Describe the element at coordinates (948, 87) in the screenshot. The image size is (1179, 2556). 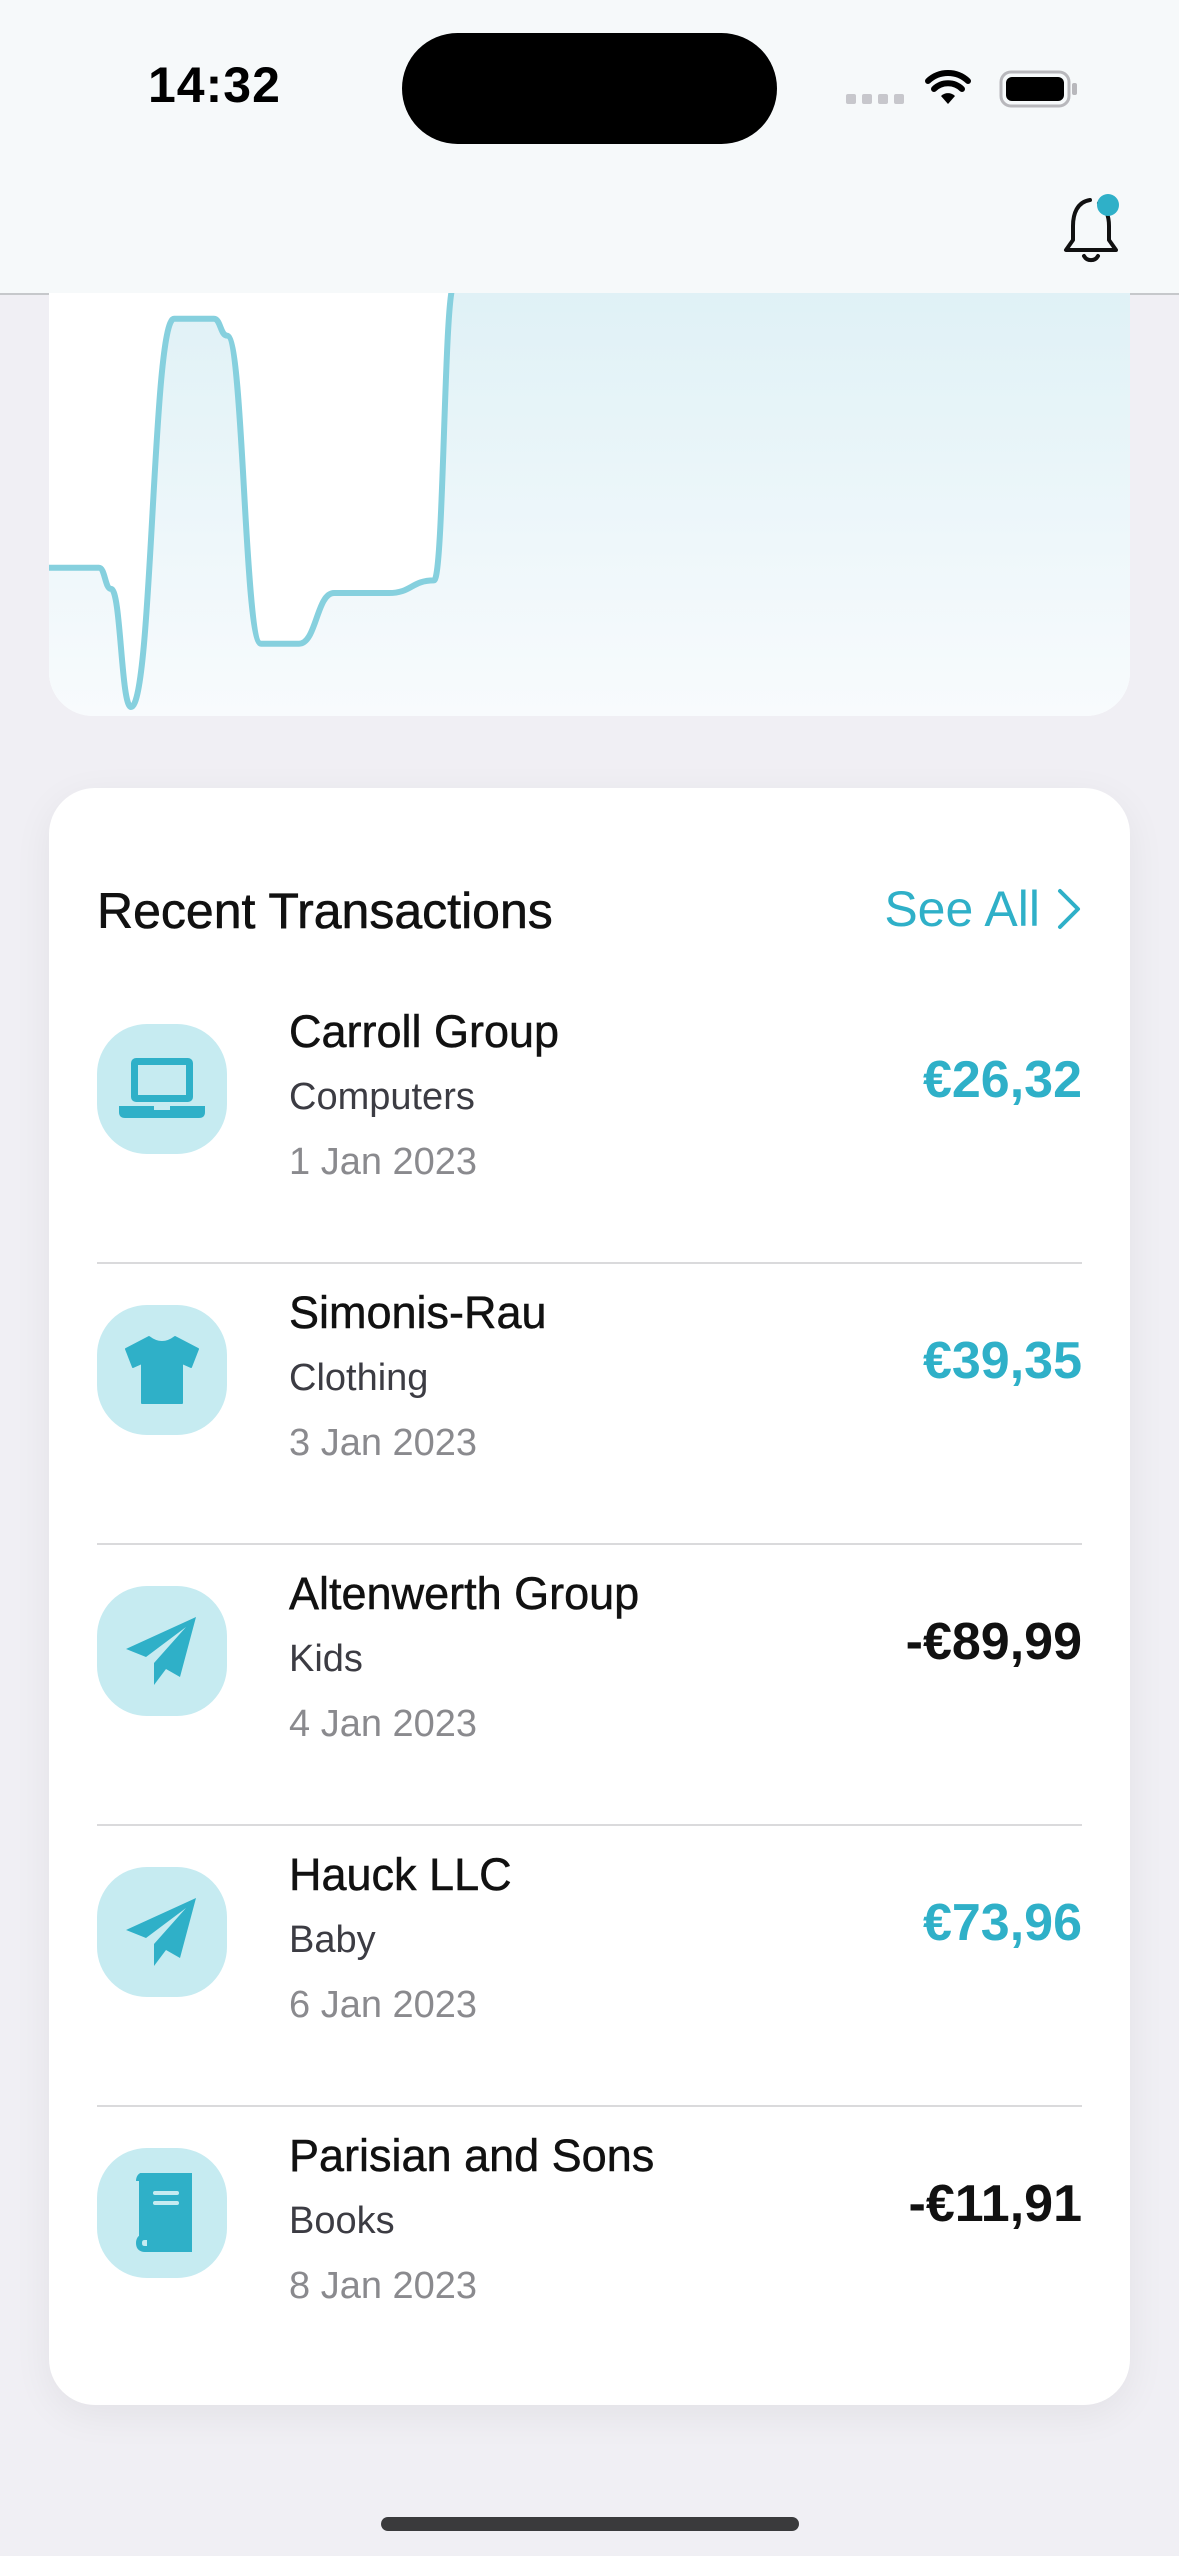
I see `wifi-icon` at that location.